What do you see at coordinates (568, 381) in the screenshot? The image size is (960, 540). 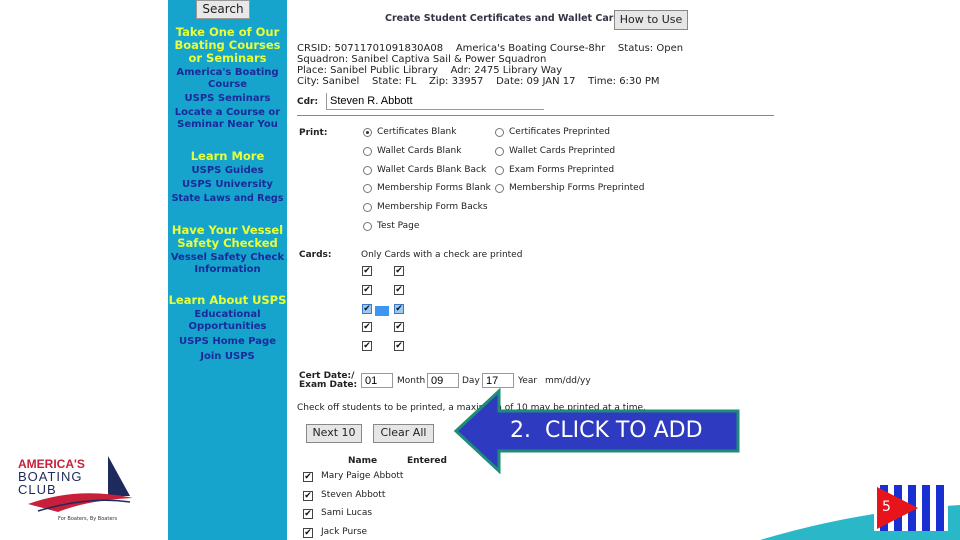 I see `date-format-hint: mm/dd/yy` at bounding box center [568, 381].